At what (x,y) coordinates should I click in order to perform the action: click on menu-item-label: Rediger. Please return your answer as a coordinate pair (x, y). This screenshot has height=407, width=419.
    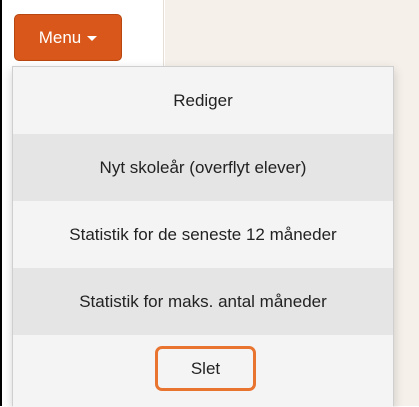
    Looking at the image, I should click on (203, 100).